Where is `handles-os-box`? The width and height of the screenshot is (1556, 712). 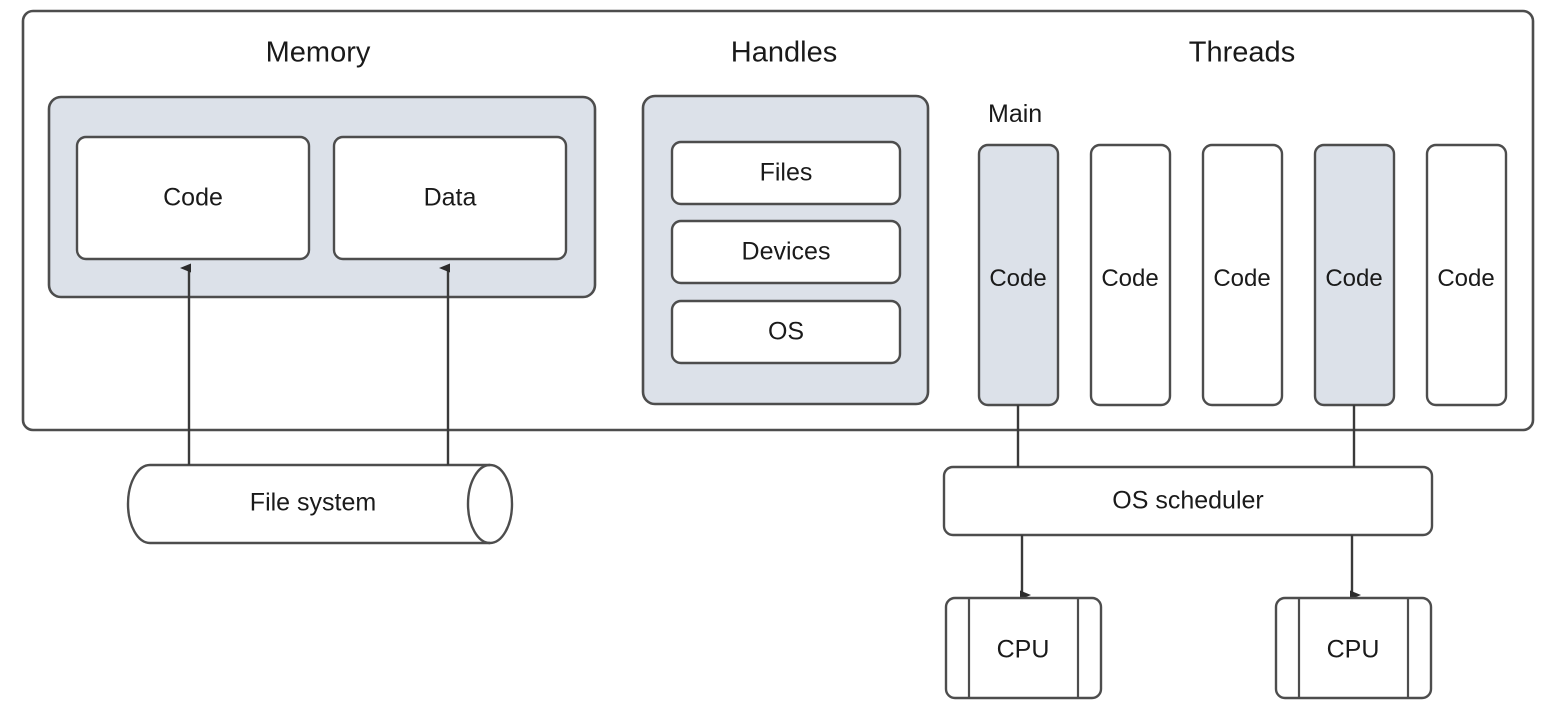 handles-os-box is located at coordinates (786, 332).